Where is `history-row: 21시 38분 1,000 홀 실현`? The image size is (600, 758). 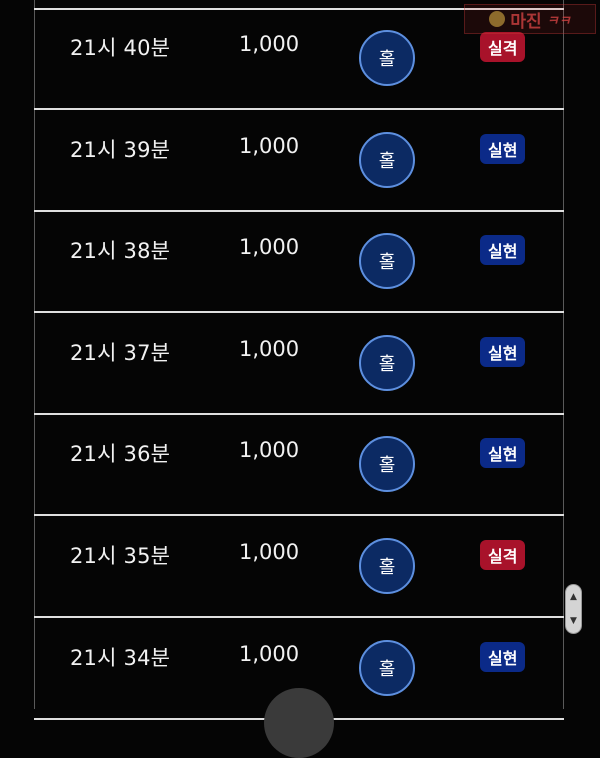 history-row: 21시 38분 1,000 홀 실현 is located at coordinates (299, 263).